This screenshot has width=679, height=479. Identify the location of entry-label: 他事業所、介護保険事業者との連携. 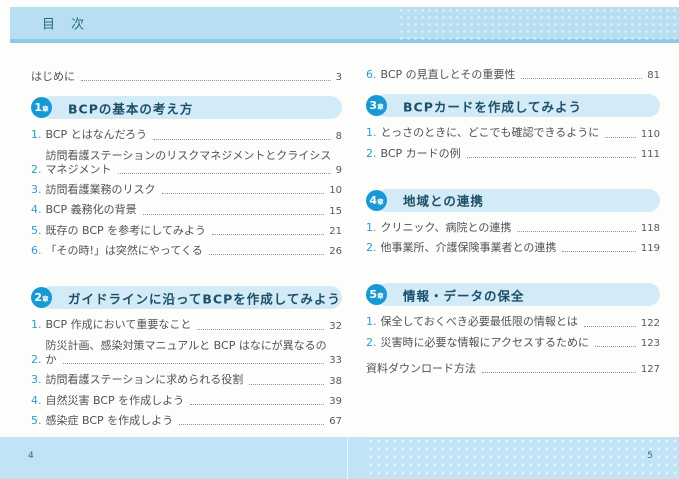
(468, 248).